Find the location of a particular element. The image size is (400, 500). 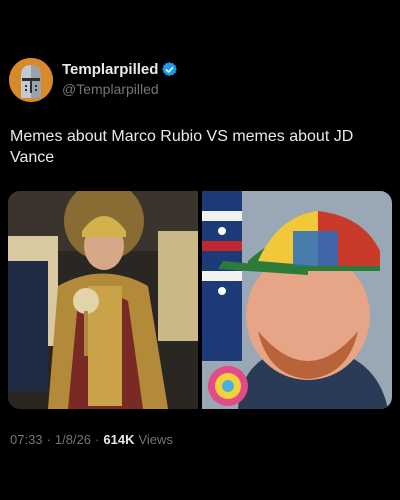

post-meta: 07:33 · 1/8/26 · 614K Views is located at coordinates (91, 439).